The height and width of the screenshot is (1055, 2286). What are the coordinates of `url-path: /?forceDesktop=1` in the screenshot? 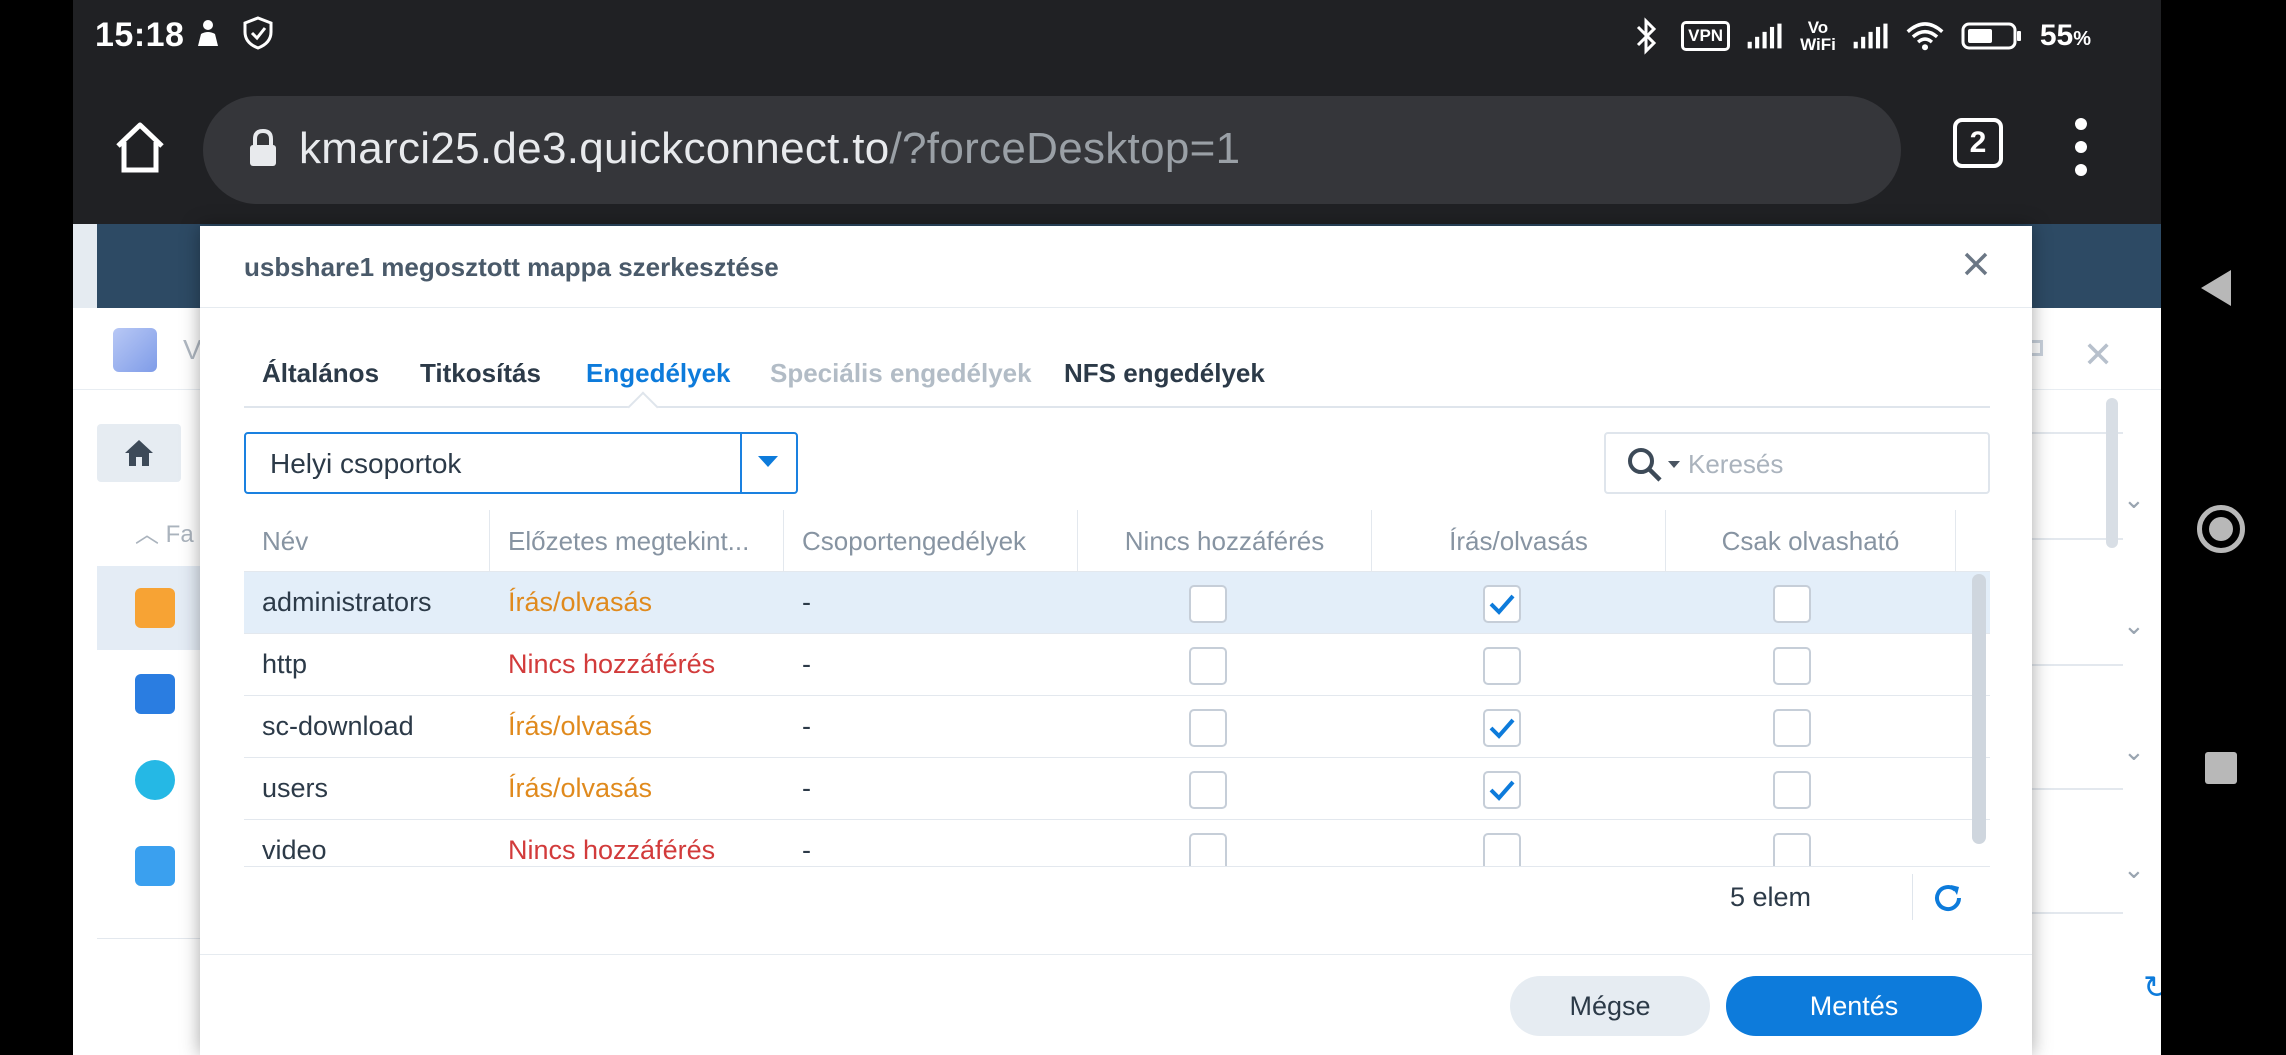 It's located at (1065, 148).